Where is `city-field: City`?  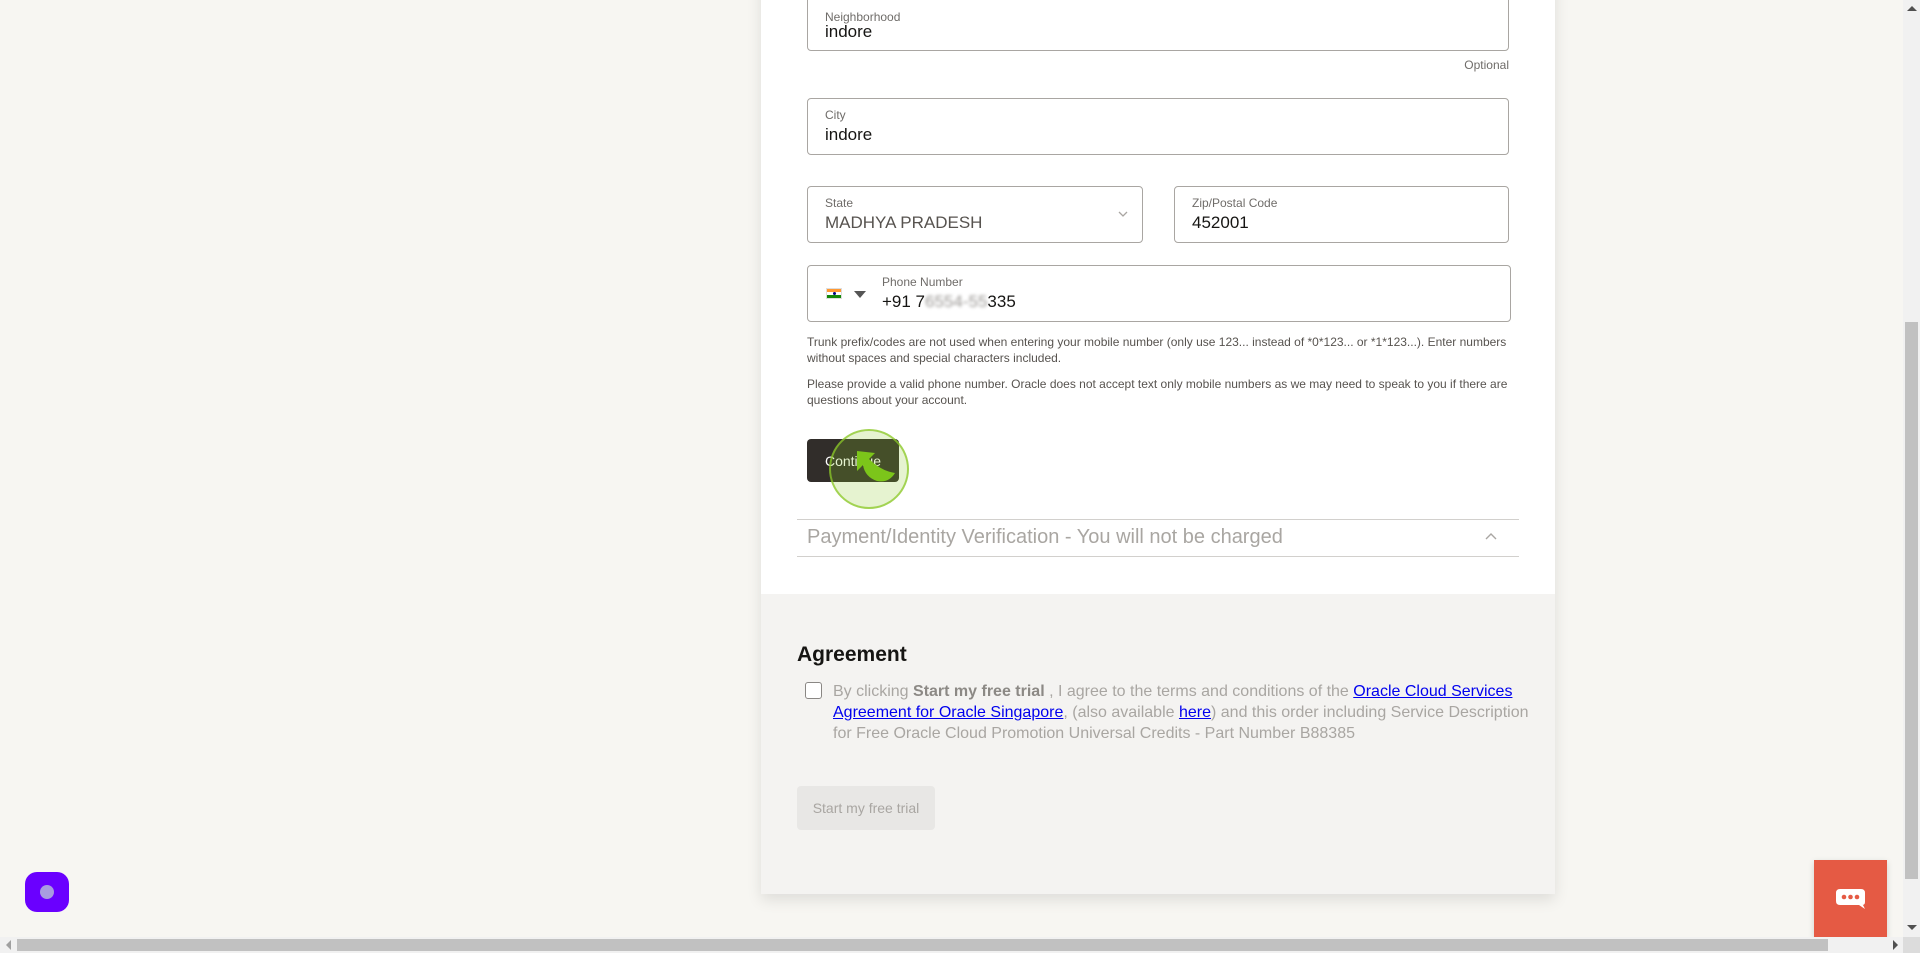
city-field: City is located at coordinates (1158, 126).